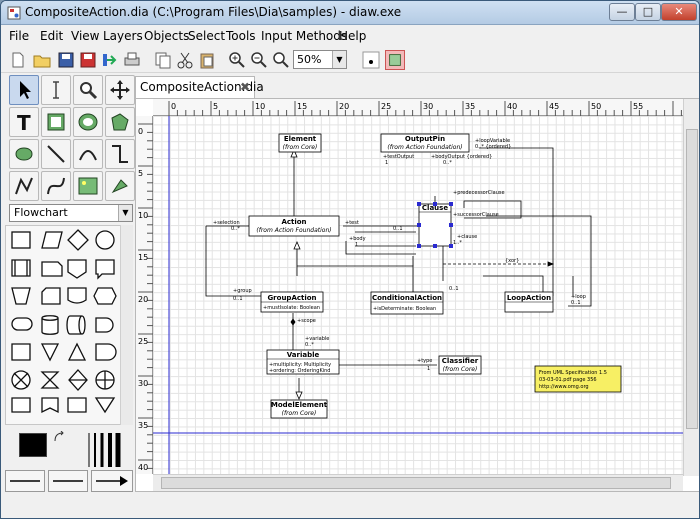  Describe the element at coordinates (350, 60) in the screenshot. I see `toolbar` at that location.